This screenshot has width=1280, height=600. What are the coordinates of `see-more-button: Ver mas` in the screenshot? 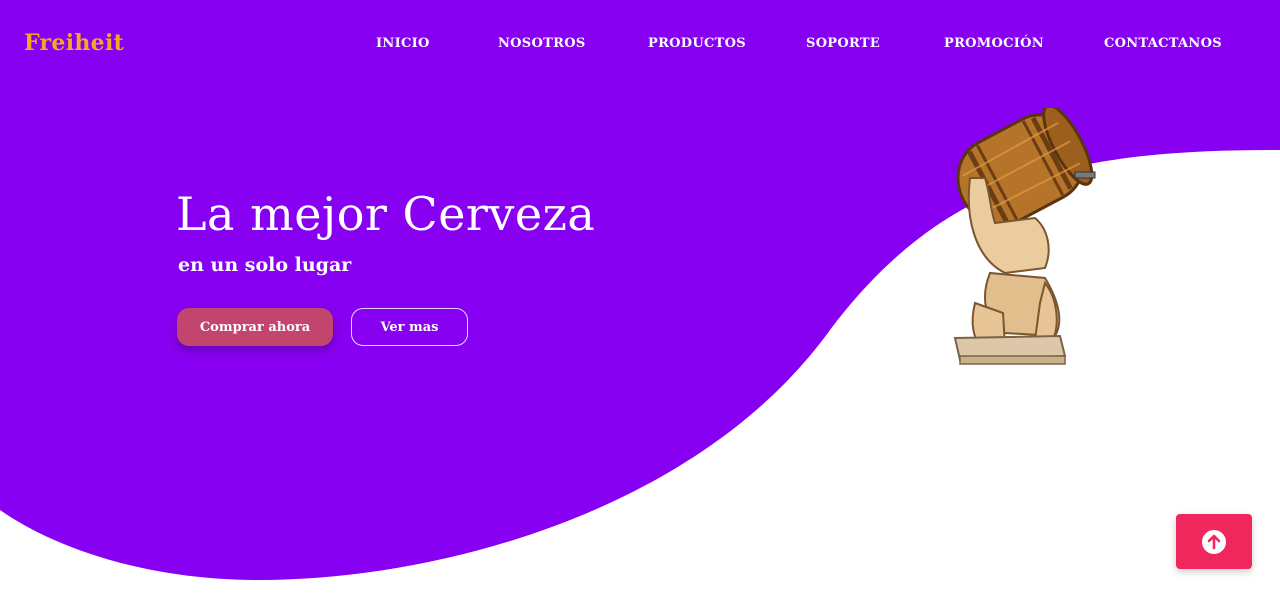 It's located at (409, 327).